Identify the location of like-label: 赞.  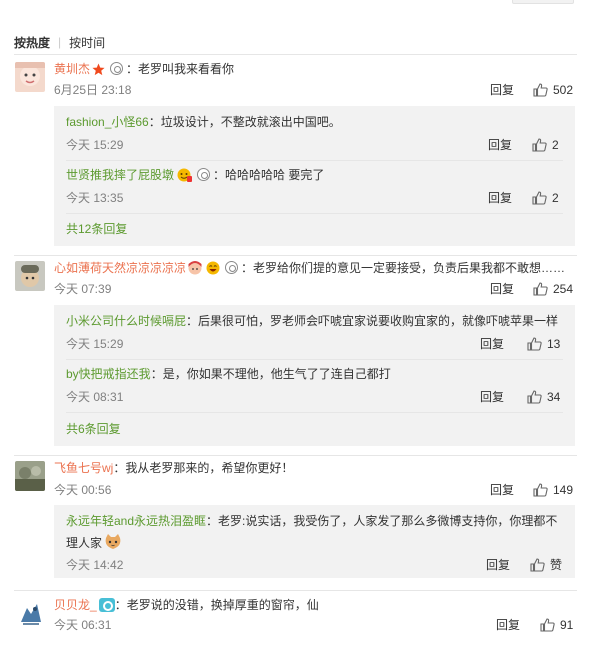
(556, 565).